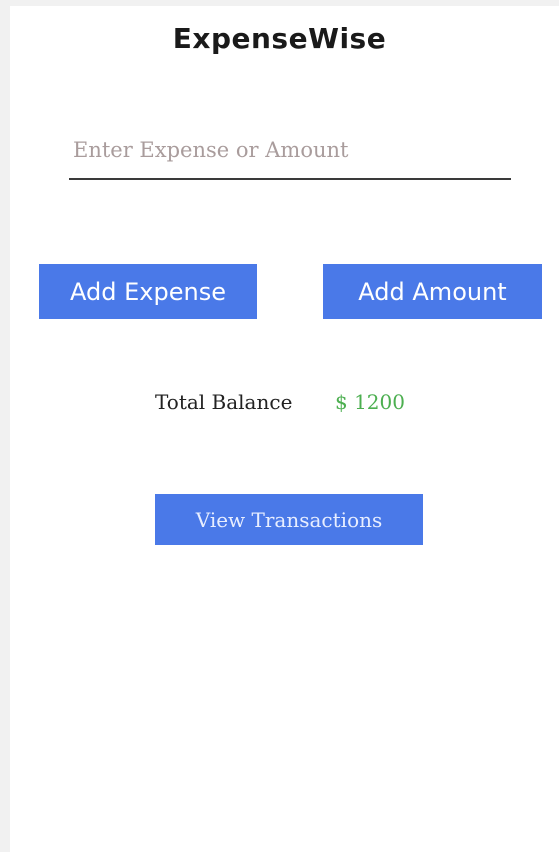 Image resolution: width=559 pixels, height=852 pixels. What do you see at coordinates (432, 291) in the screenshot?
I see `add-amount-button: Add Amount` at bounding box center [432, 291].